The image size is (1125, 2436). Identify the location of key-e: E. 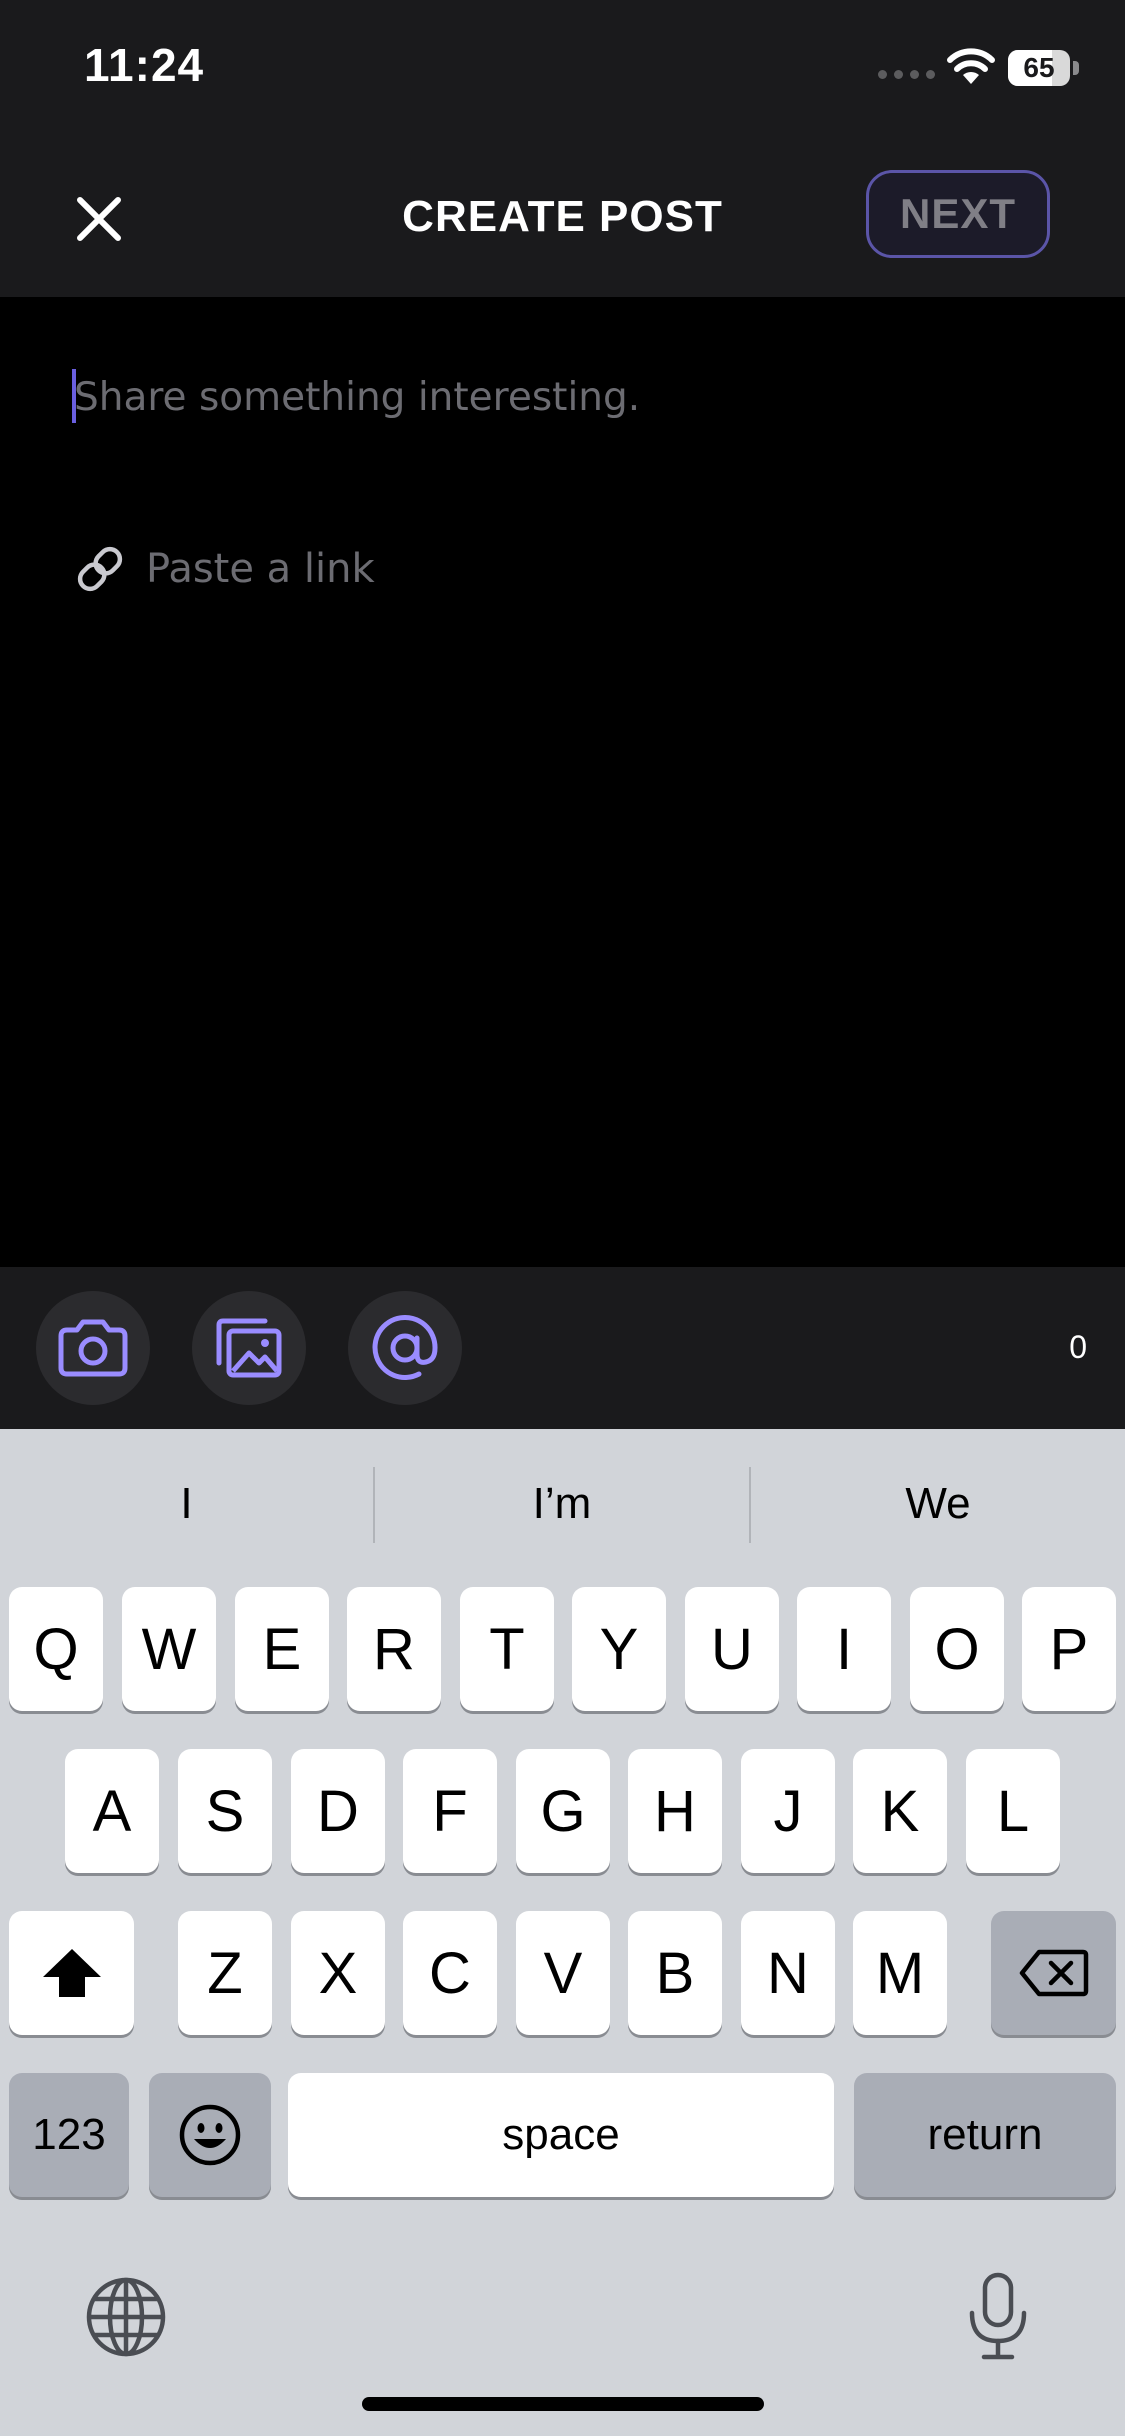
(282, 1649).